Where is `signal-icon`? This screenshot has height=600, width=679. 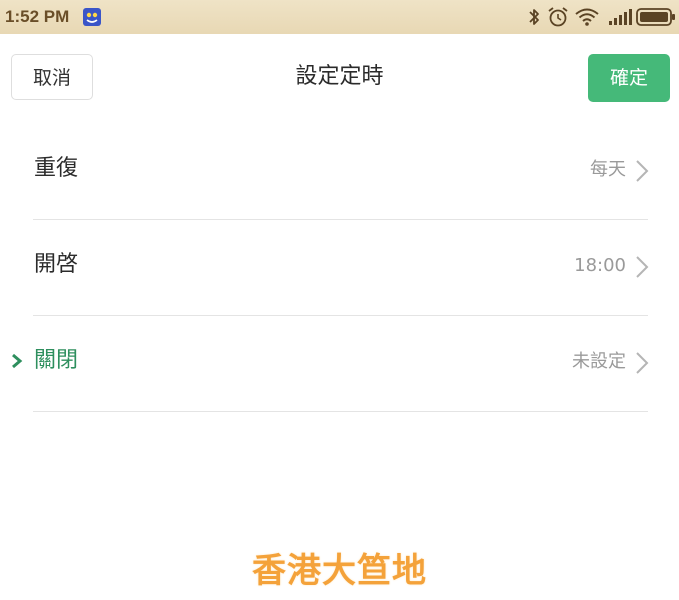 signal-icon is located at coordinates (620, 17).